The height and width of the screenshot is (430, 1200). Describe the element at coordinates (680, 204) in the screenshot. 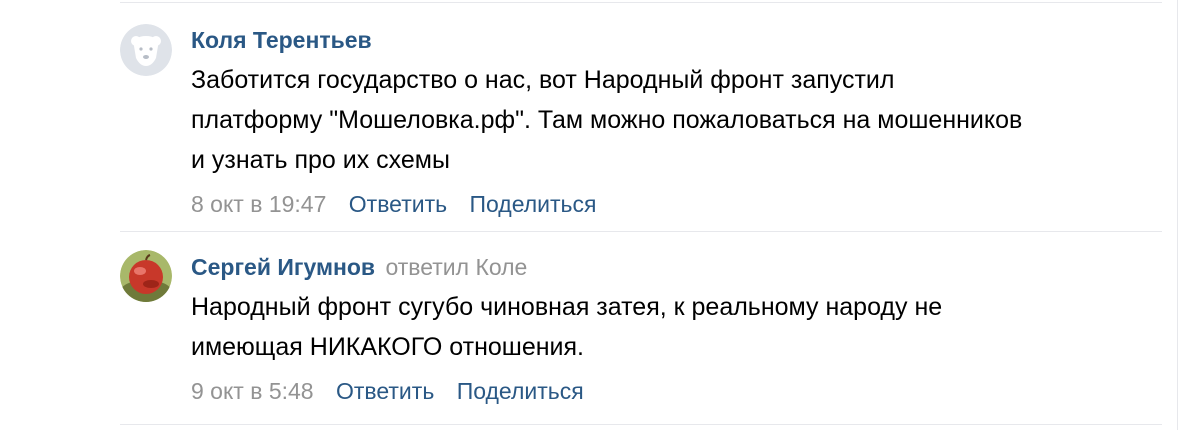

I see `comment-meta: 8 окт в 19:47 Ответить Поделиться` at that location.